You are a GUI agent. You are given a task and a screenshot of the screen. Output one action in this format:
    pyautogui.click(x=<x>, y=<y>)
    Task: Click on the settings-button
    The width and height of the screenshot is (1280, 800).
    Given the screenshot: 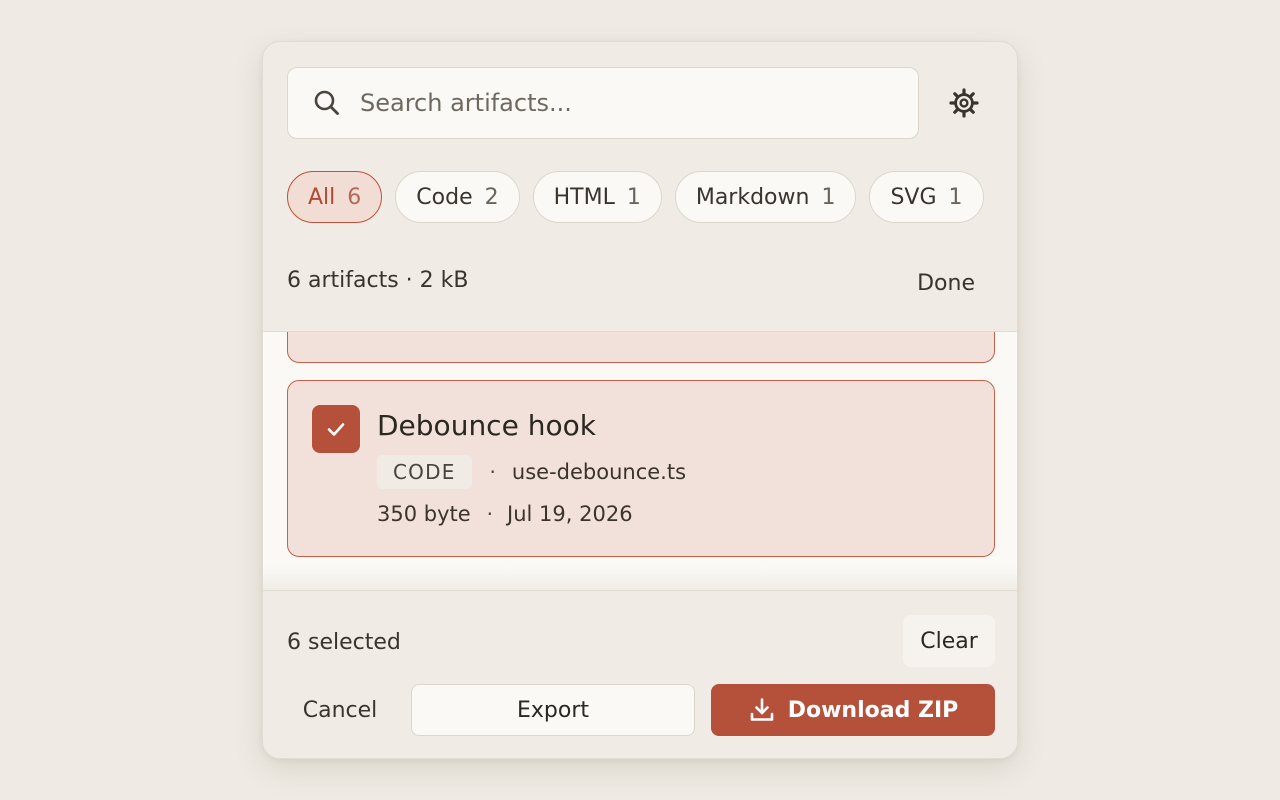 What is the action you would take?
    pyautogui.click(x=964, y=103)
    